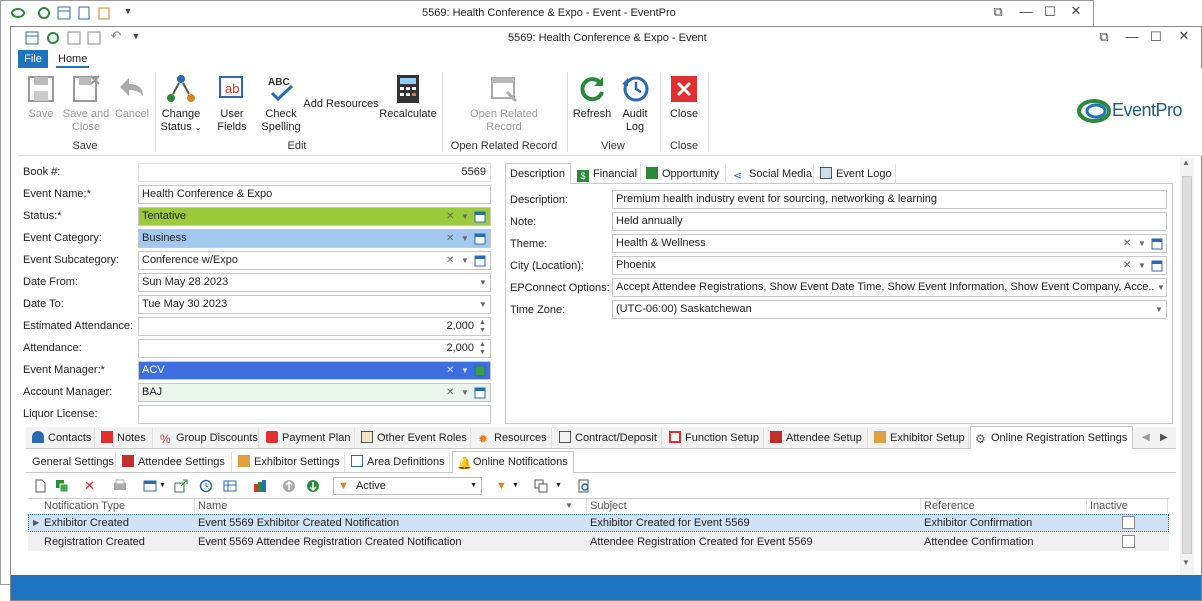  Describe the element at coordinates (1186, 162) in the screenshot. I see `scroll-up-icon: ▲` at that location.